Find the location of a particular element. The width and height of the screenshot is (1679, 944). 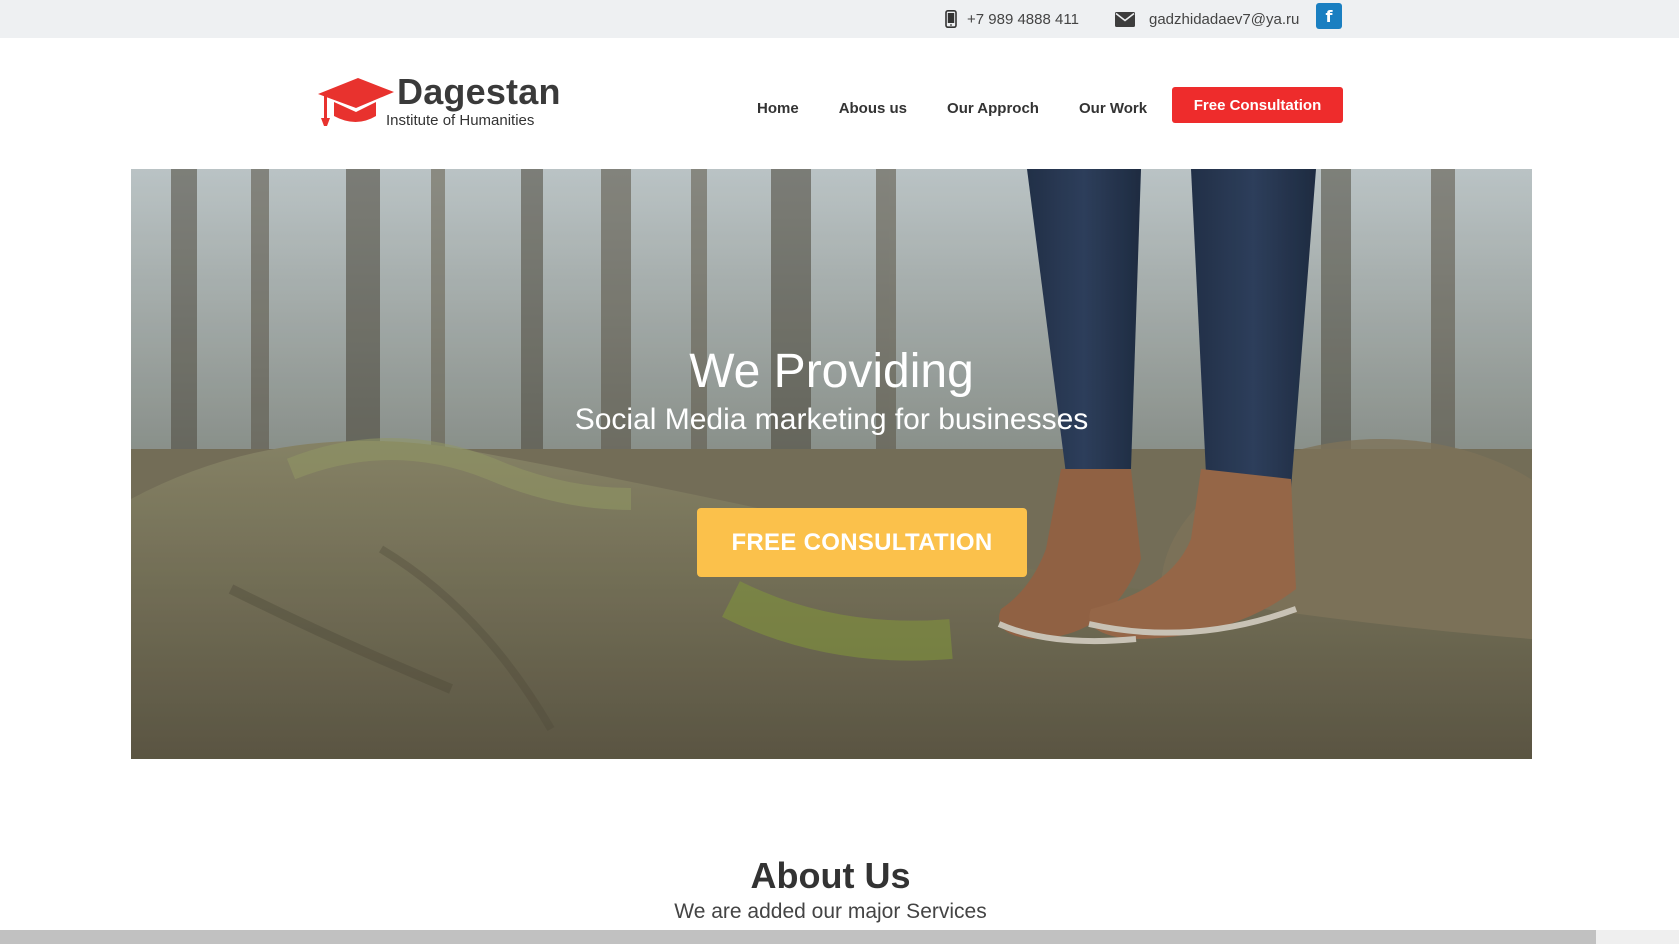

hero-consultation-button: FREE CONSULTATION is located at coordinates (862, 542).